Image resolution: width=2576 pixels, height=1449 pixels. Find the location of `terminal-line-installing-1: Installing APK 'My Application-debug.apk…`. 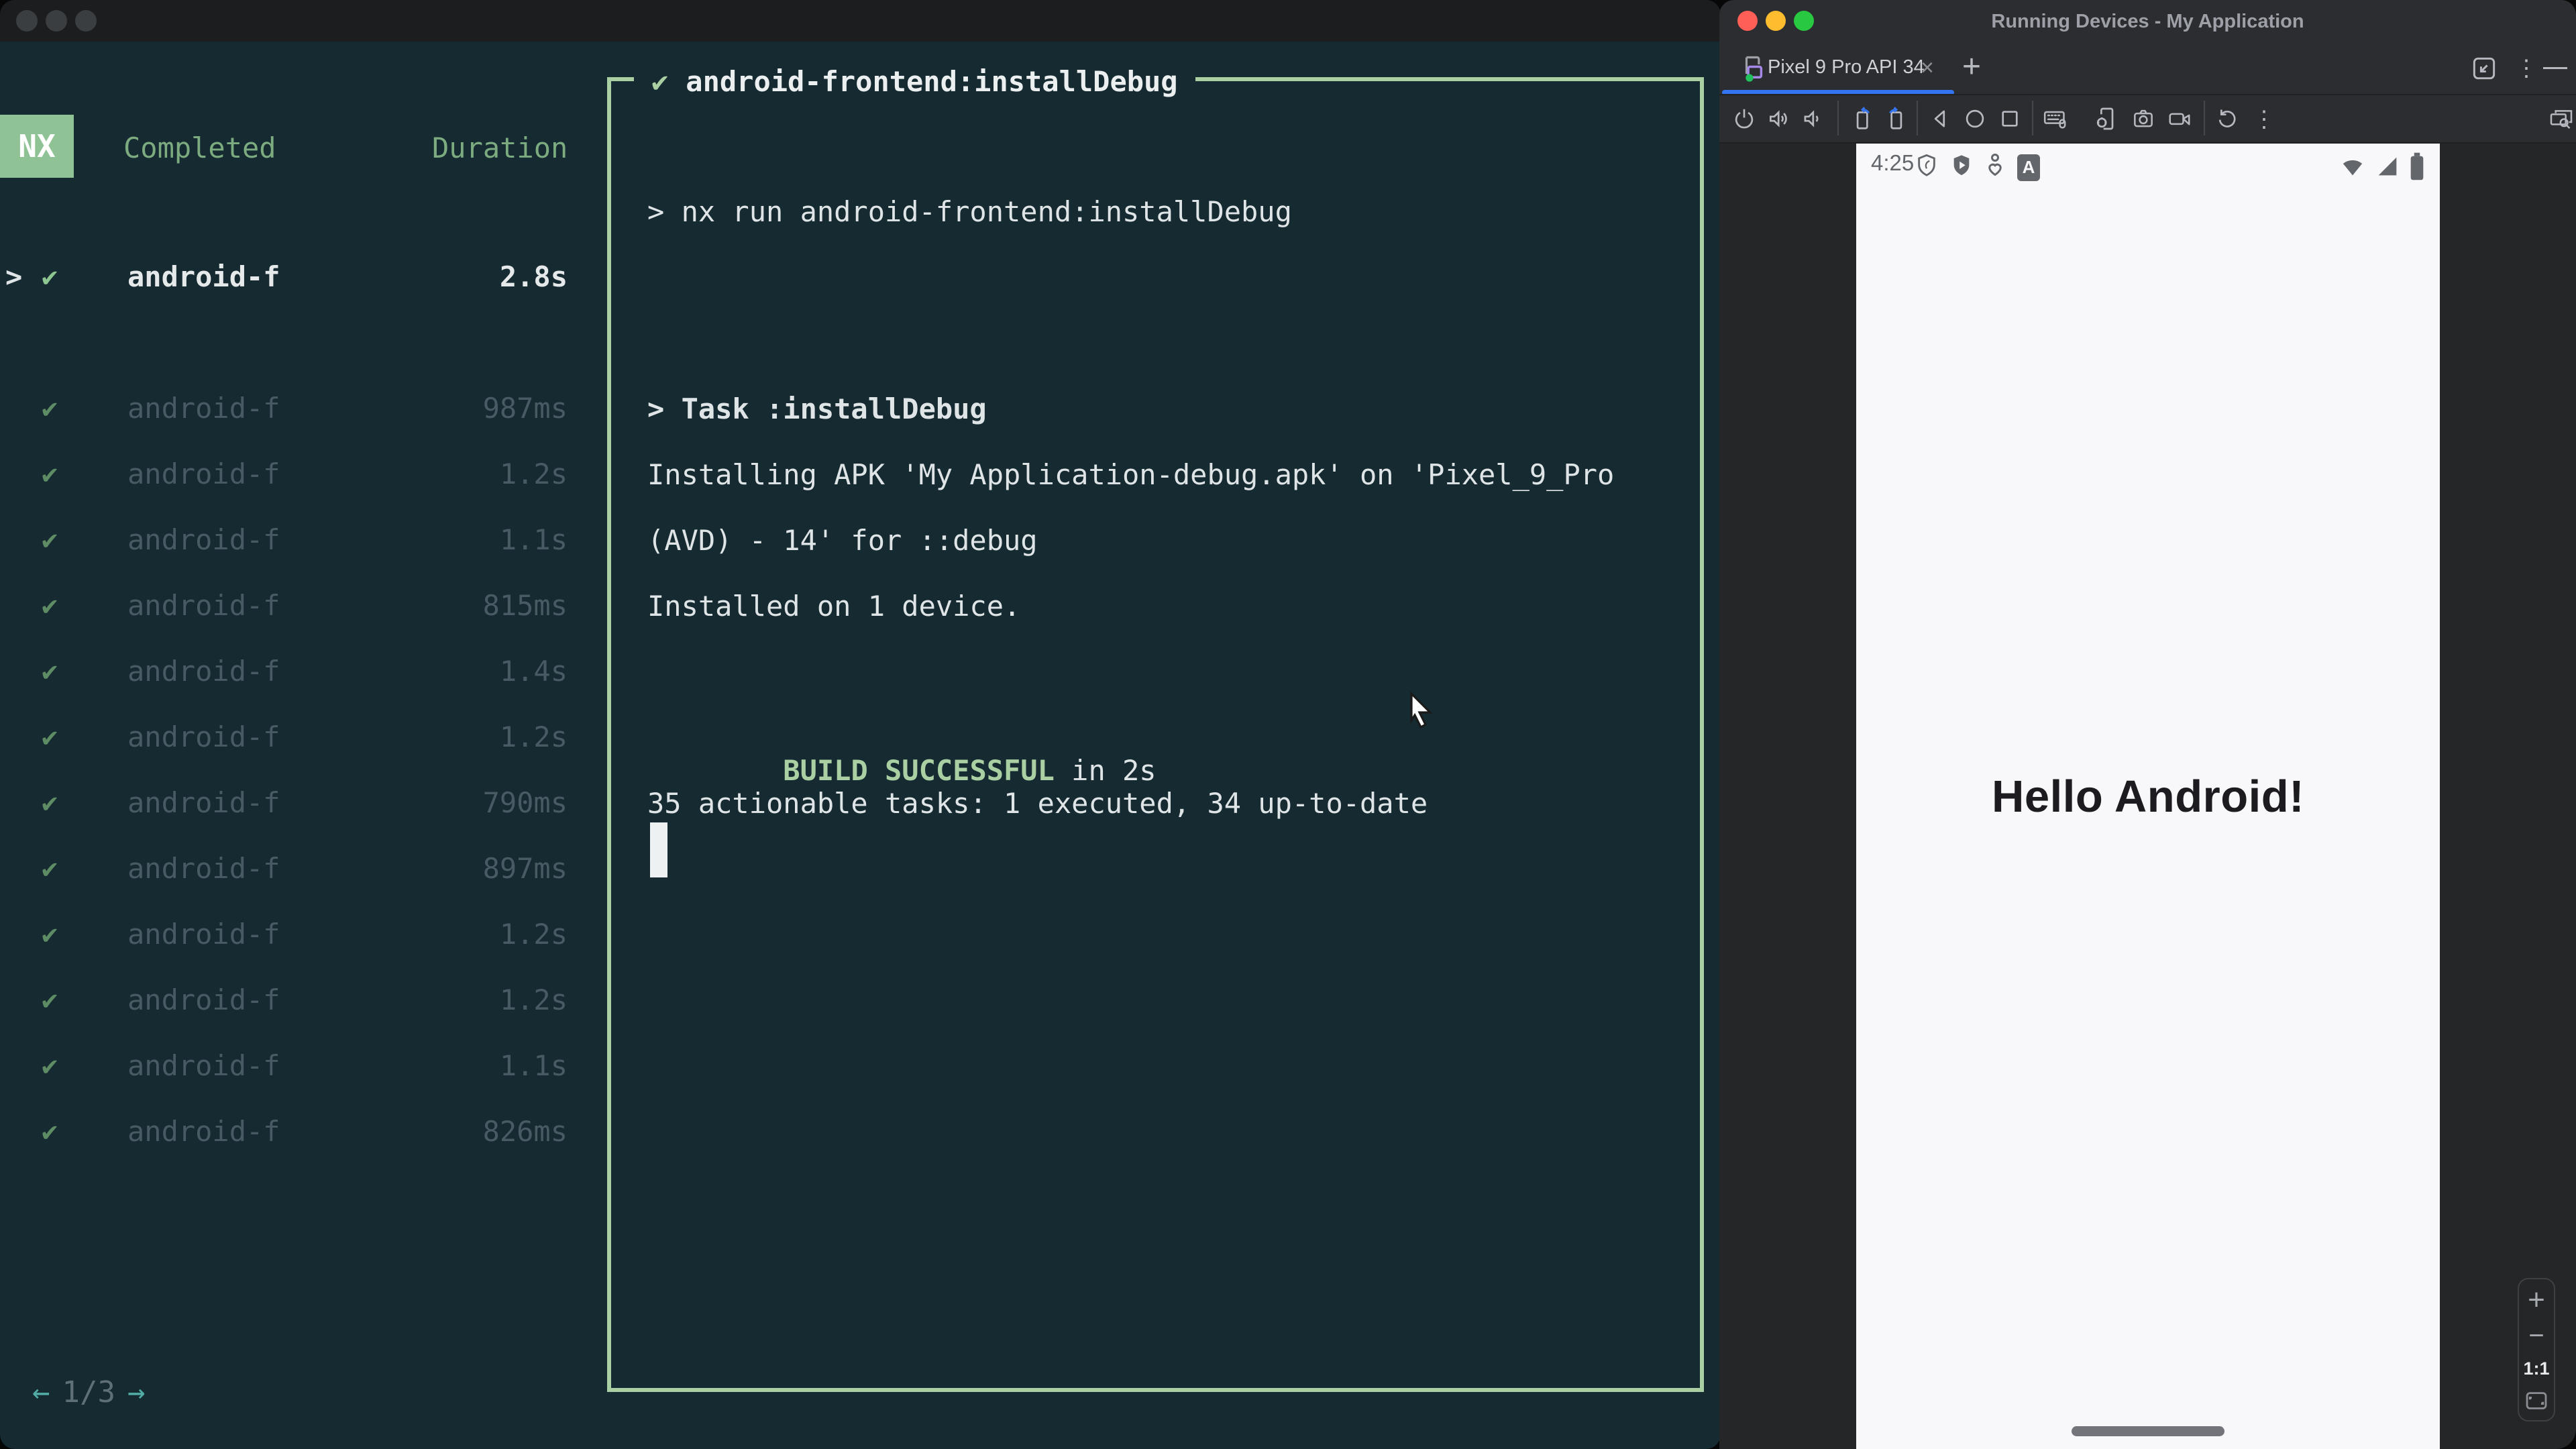

terminal-line-installing-1: Installing APK 'My Application-debug.apk… is located at coordinates (1131, 474).